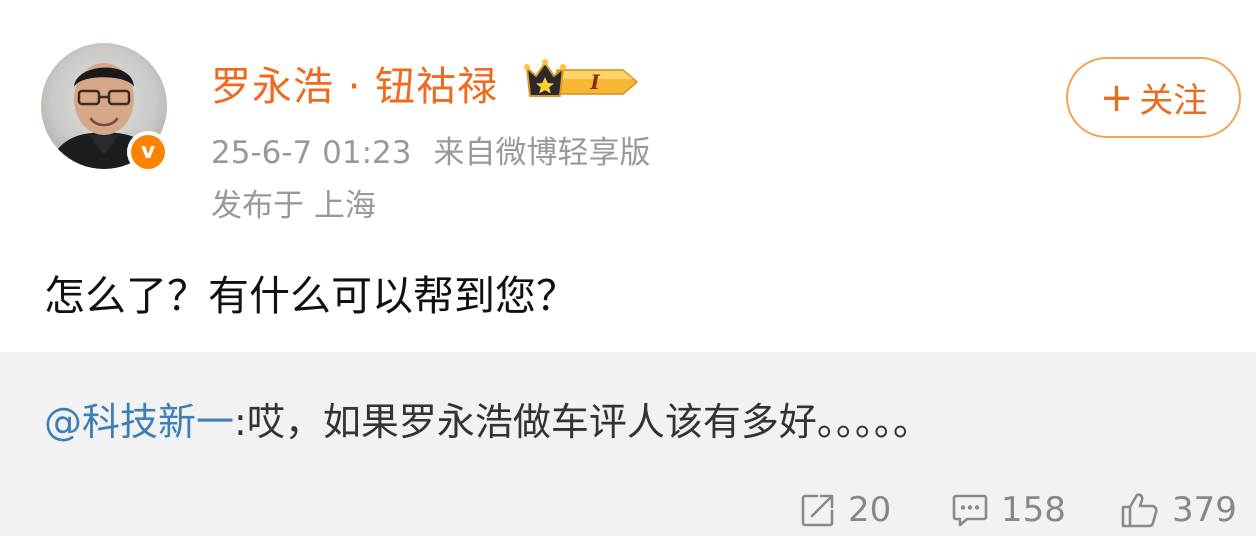  I want to click on post-timestamp: 25-6-7 01:23, so click(311, 153).